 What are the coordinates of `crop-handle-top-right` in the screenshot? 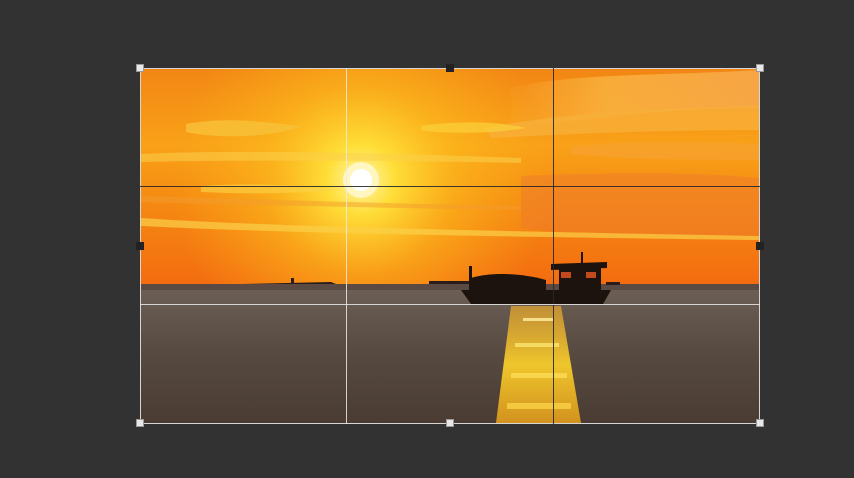 It's located at (760, 68).